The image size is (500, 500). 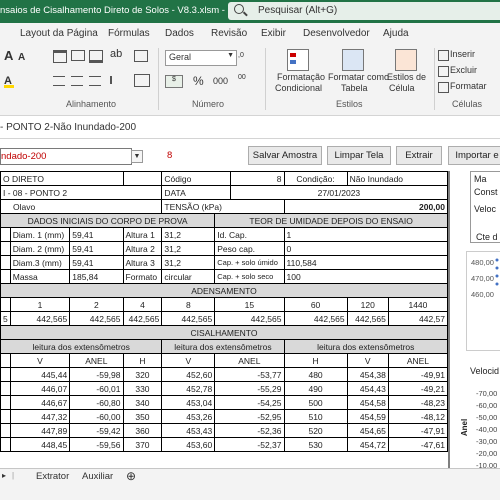 What do you see at coordinates (142, 402) in the screenshot?
I see `cell: 340` at bounding box center [142, 402].